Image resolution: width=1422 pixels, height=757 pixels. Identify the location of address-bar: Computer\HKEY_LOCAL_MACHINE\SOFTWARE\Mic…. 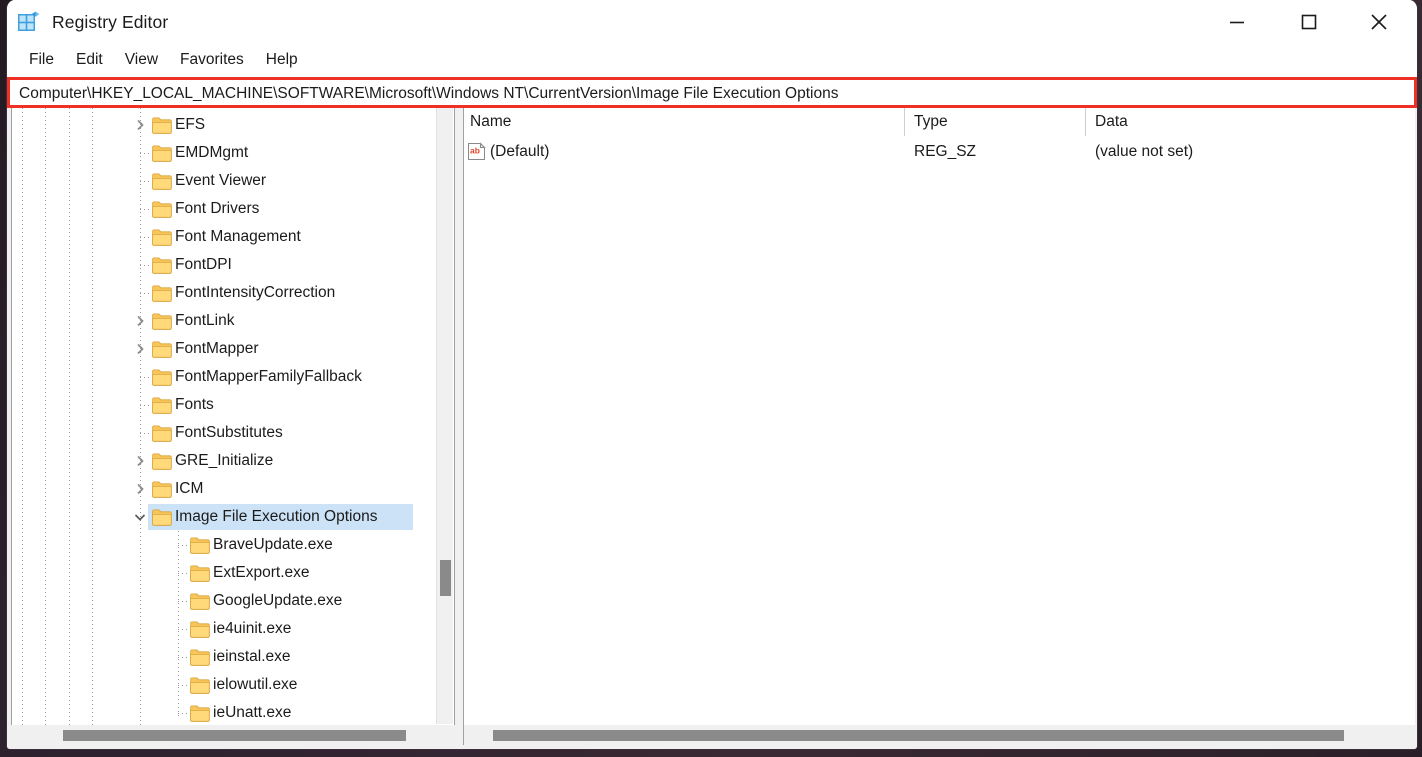
(712, 92).